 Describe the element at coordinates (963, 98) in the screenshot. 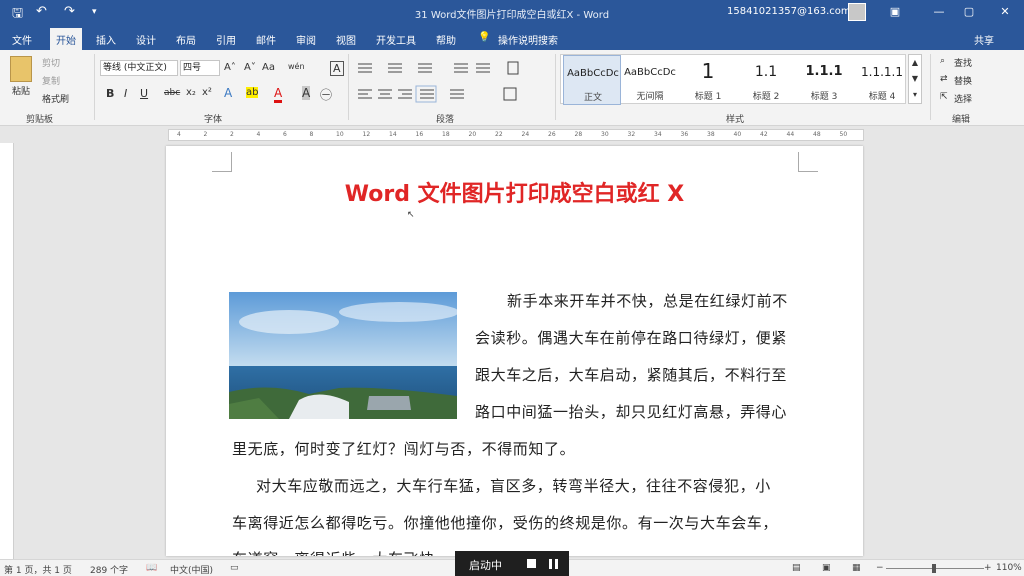

I see `select-button: 选择` at that location.